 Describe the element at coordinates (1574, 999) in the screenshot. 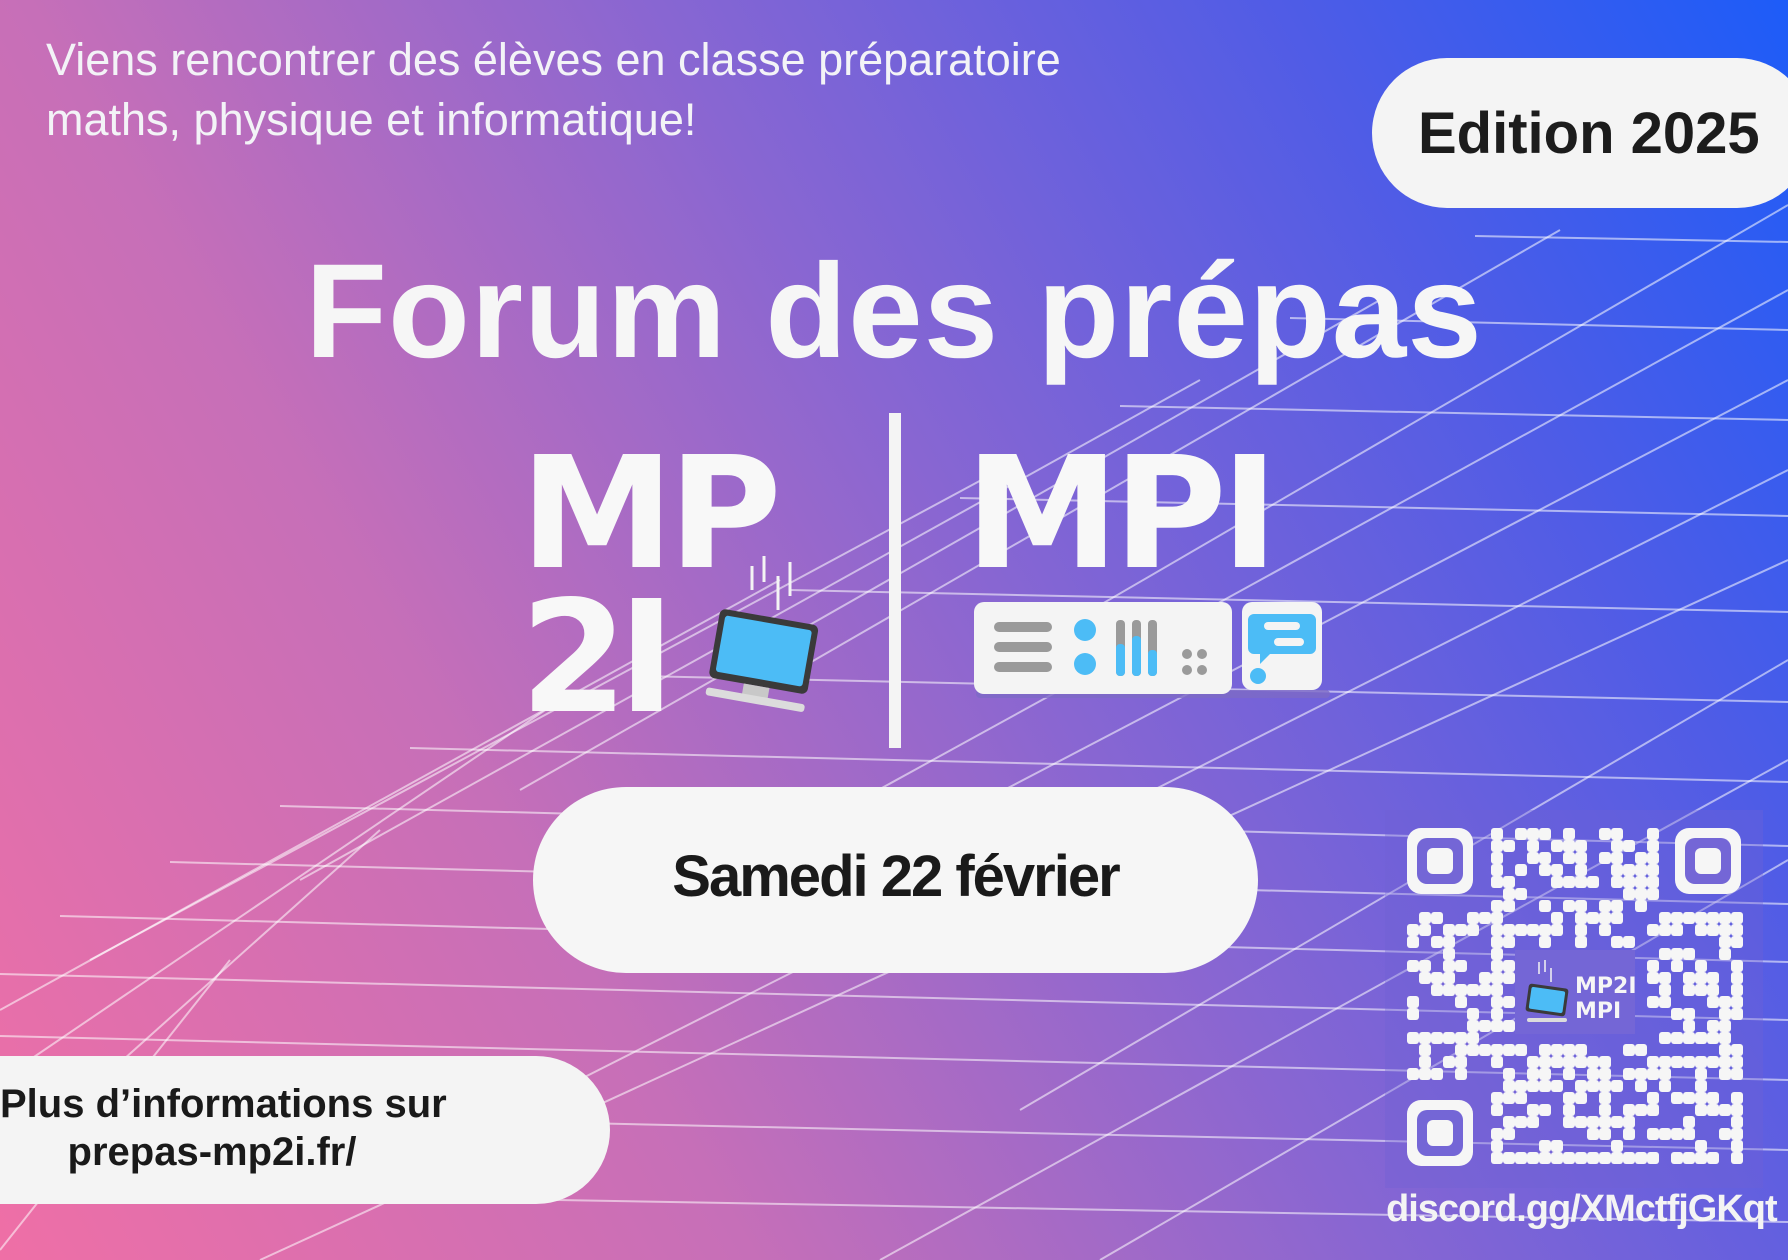

I see `qr-code: MP2I MPI` at that location.